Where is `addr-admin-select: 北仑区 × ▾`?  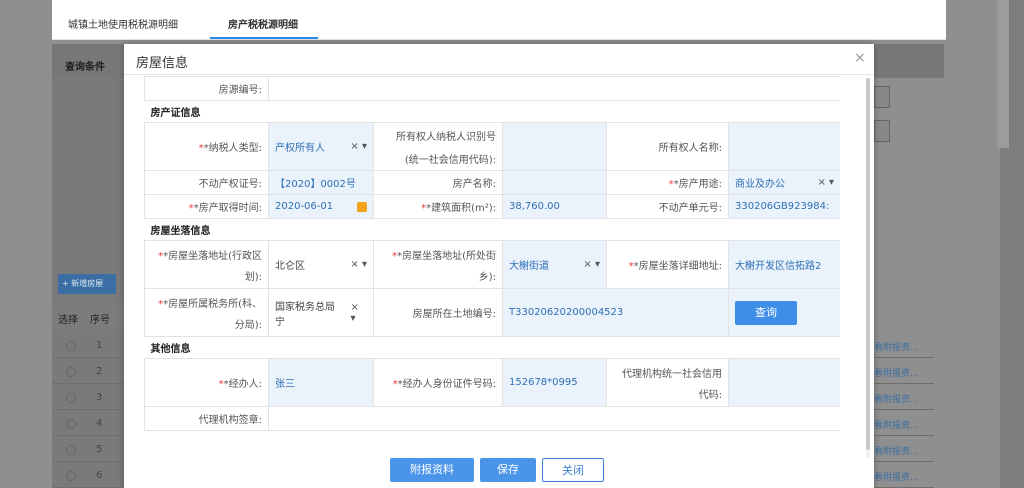 addr-admin-select: 北仑区 × ▾ is located at coordinates (321, 264).